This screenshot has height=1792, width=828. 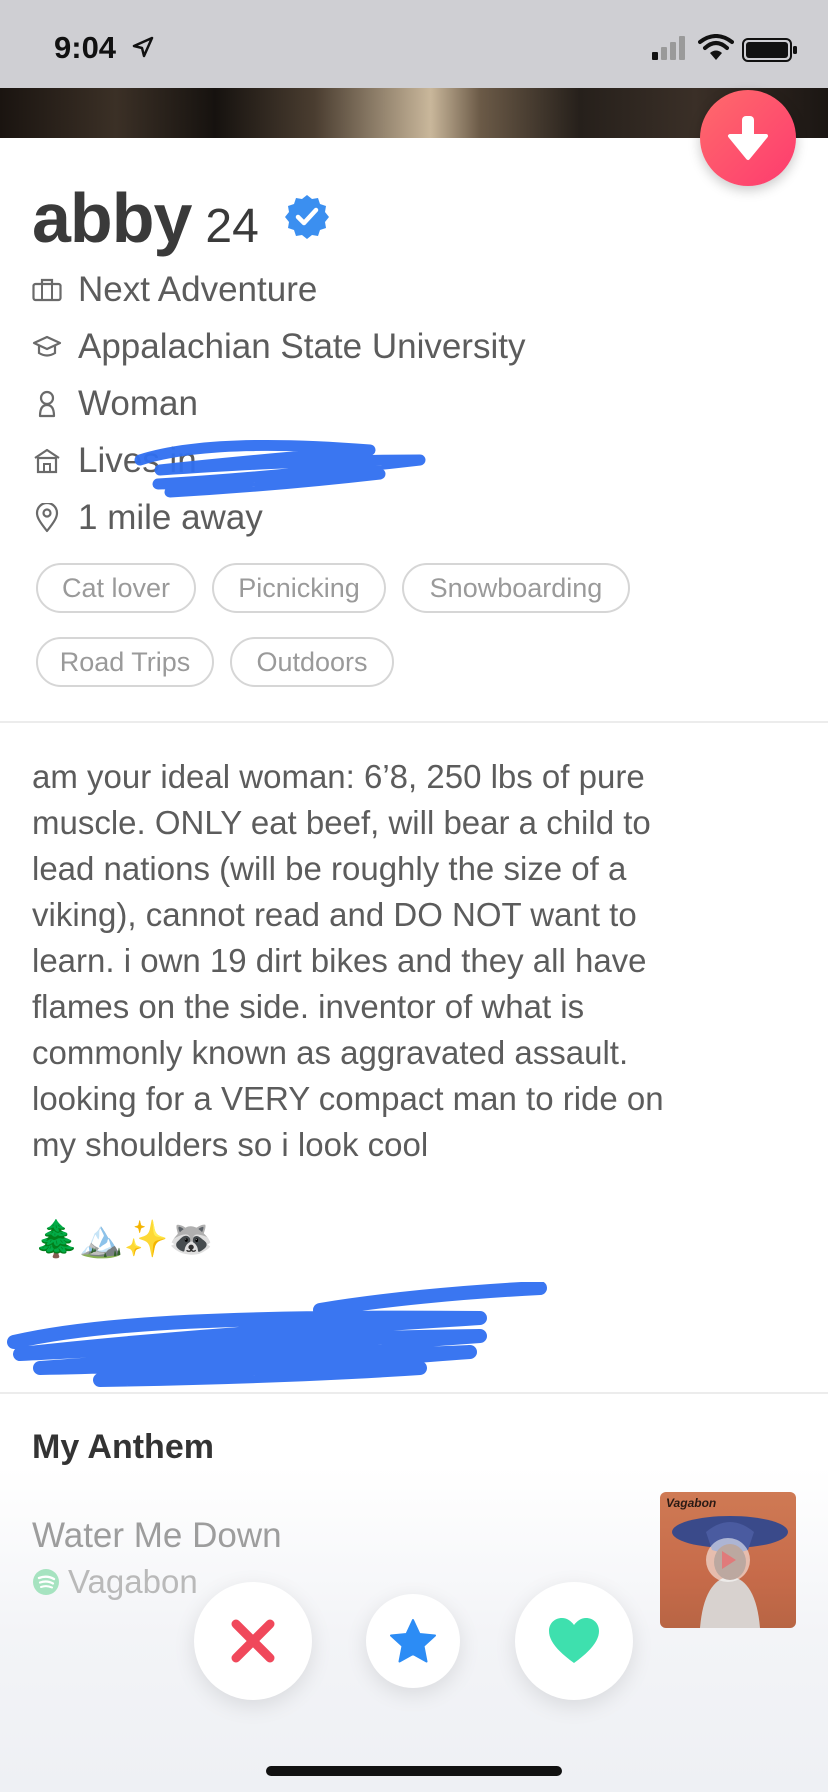 I want to click on x-icon, so click(x=253, y=1641).